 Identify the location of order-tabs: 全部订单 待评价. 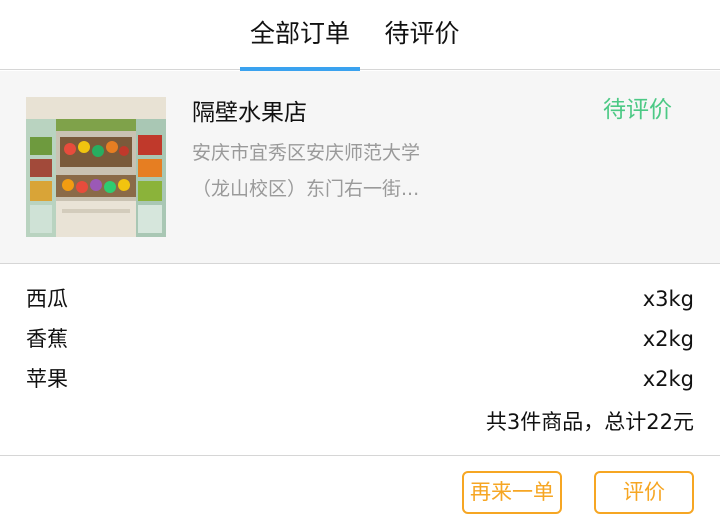
(360, 35).